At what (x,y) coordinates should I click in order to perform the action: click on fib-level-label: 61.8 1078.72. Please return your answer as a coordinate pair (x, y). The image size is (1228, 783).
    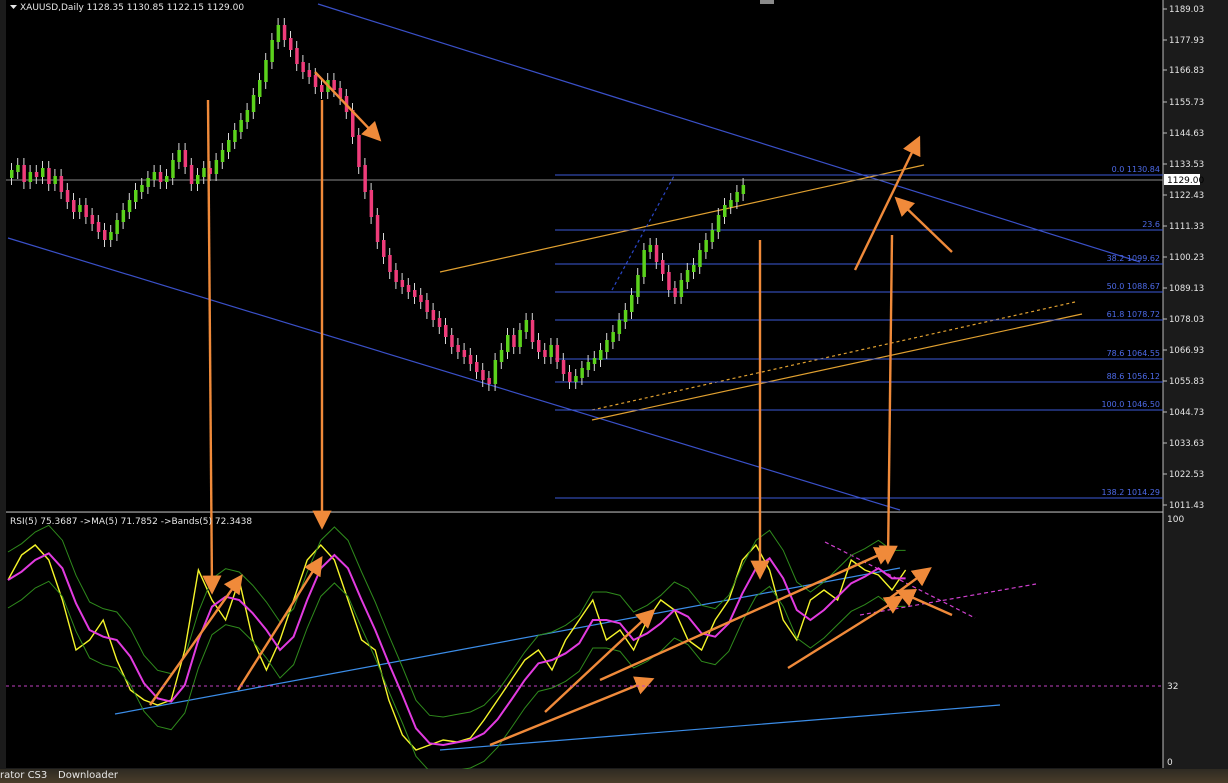
    Looking at the image, I should click on (1133, 314).